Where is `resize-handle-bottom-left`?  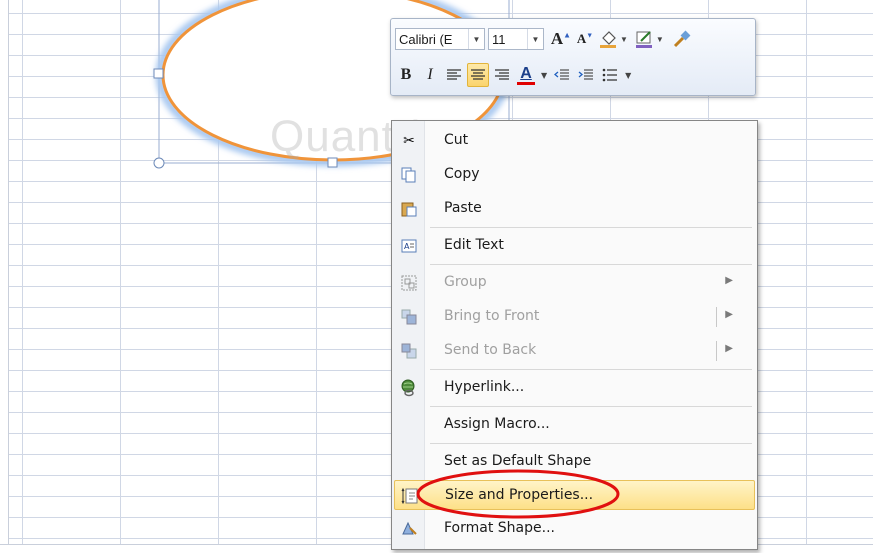
resize-handle-bottom-left is located at coordinates (159, 163).